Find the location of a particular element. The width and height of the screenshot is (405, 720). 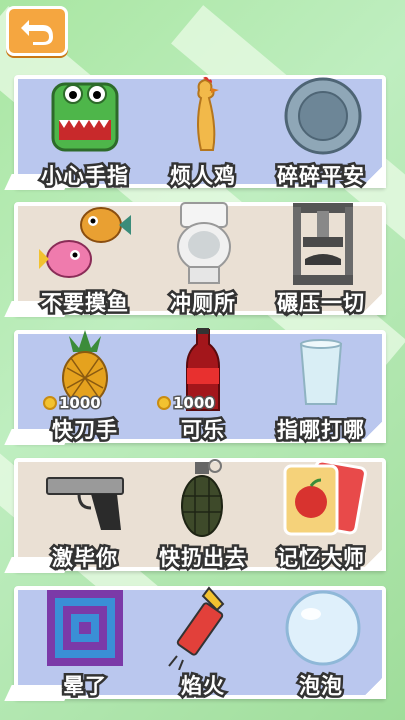

game-label: 小心手指 is located at coordinates (85, 176).